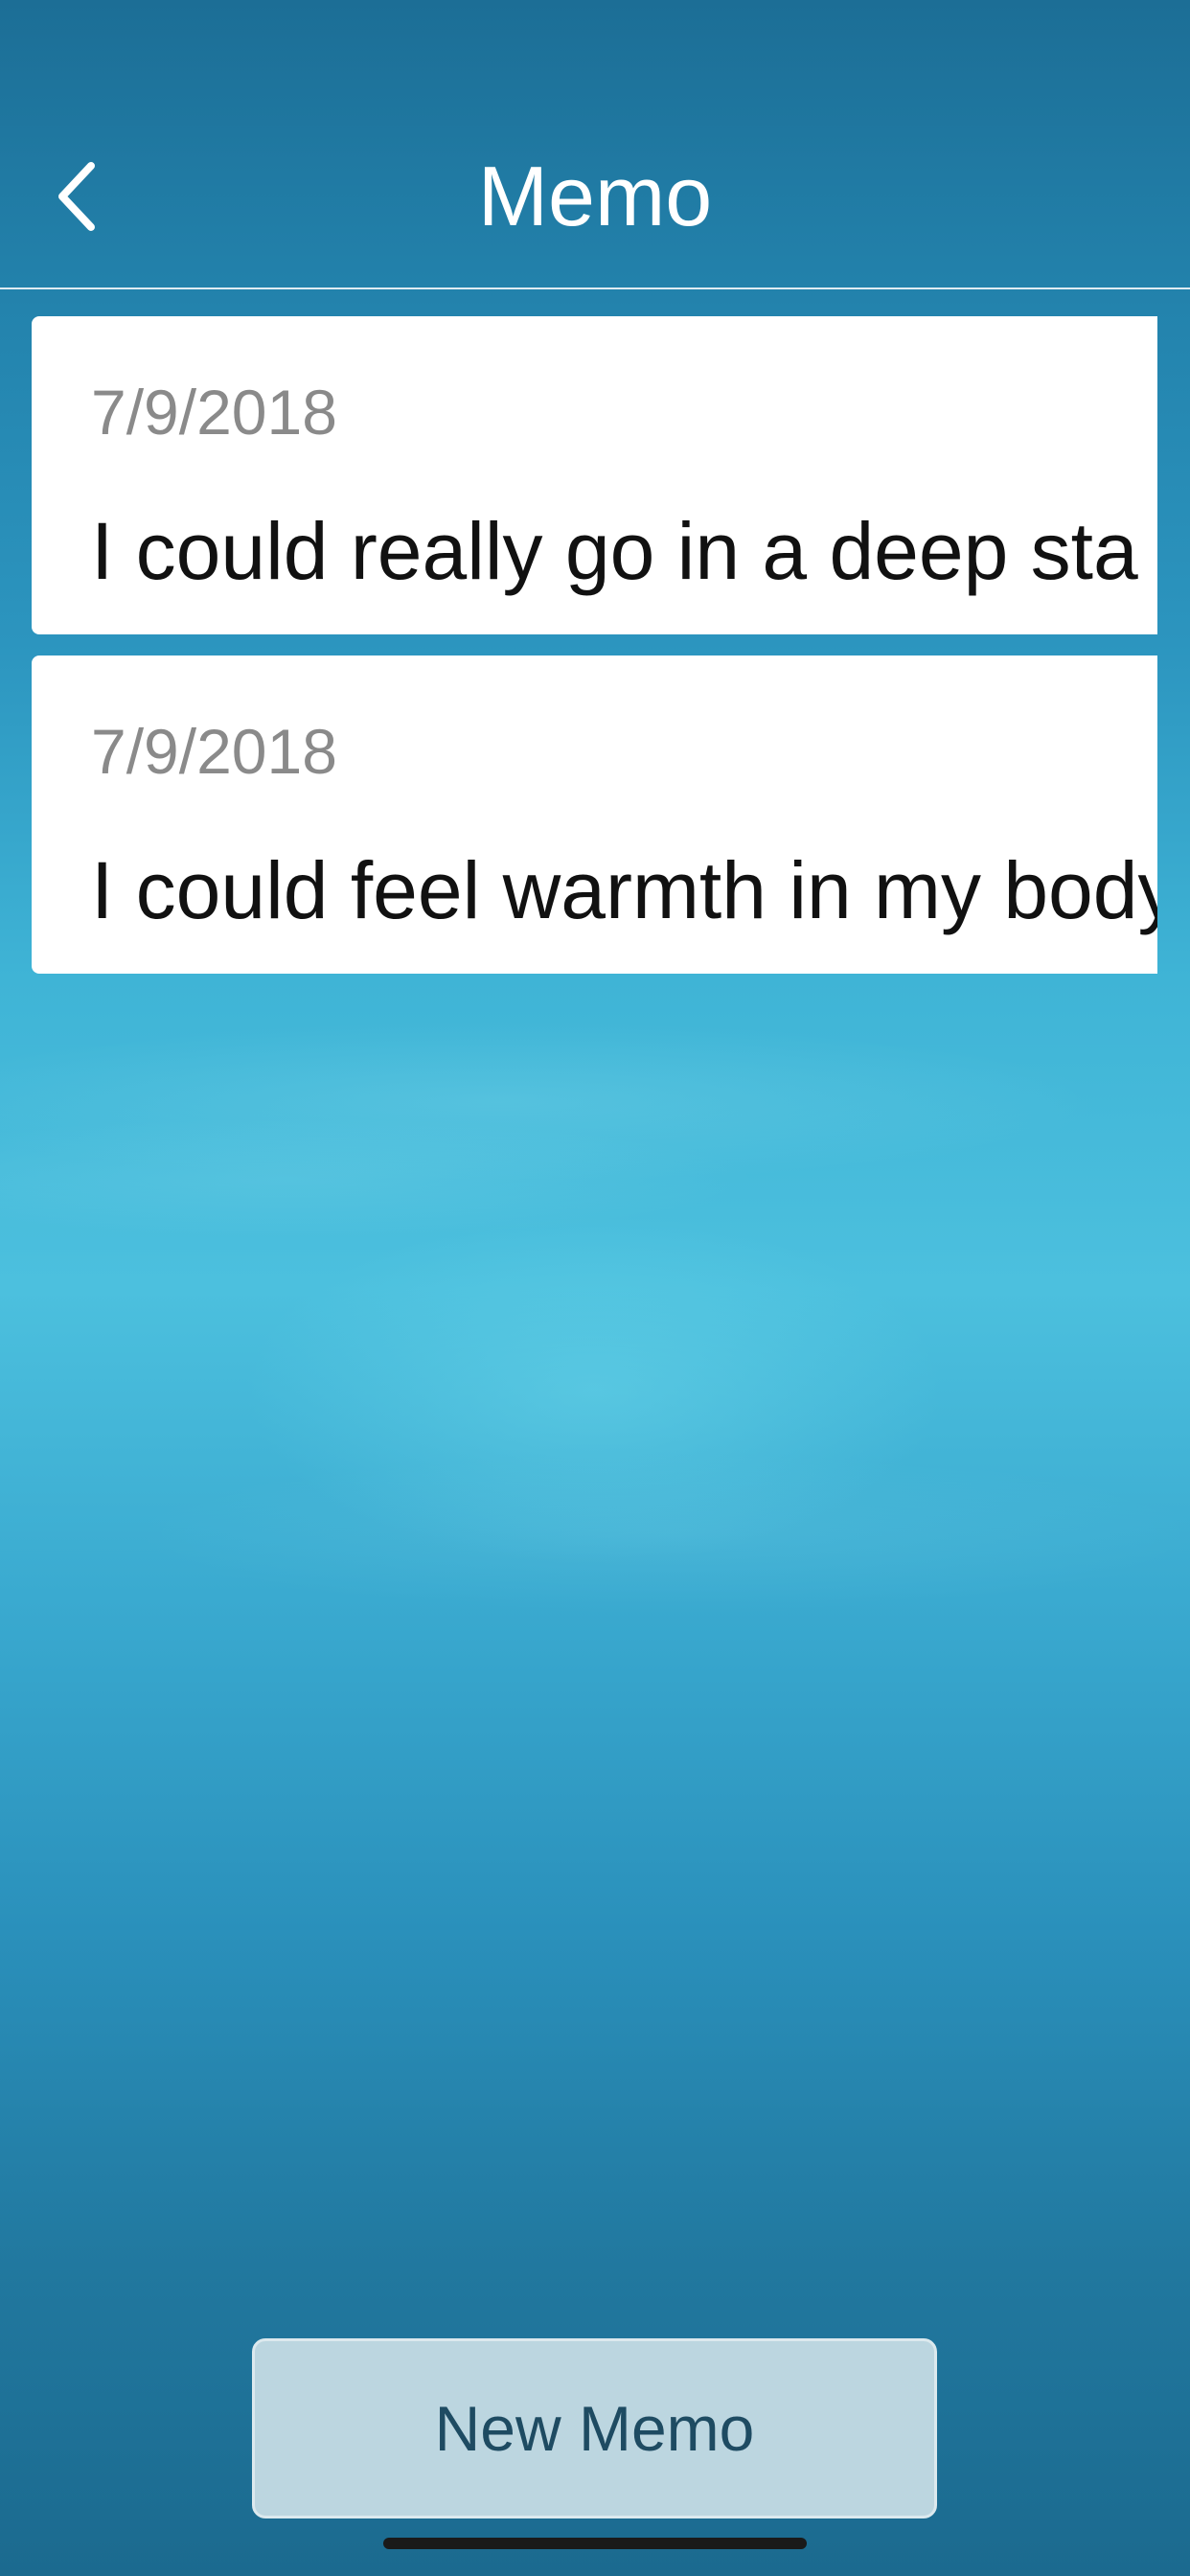  What do you see at coordinates (615, 551) in the screenshot?
I see `memo-text: I could really go in a deep sta` at bounding box center [615, 551].